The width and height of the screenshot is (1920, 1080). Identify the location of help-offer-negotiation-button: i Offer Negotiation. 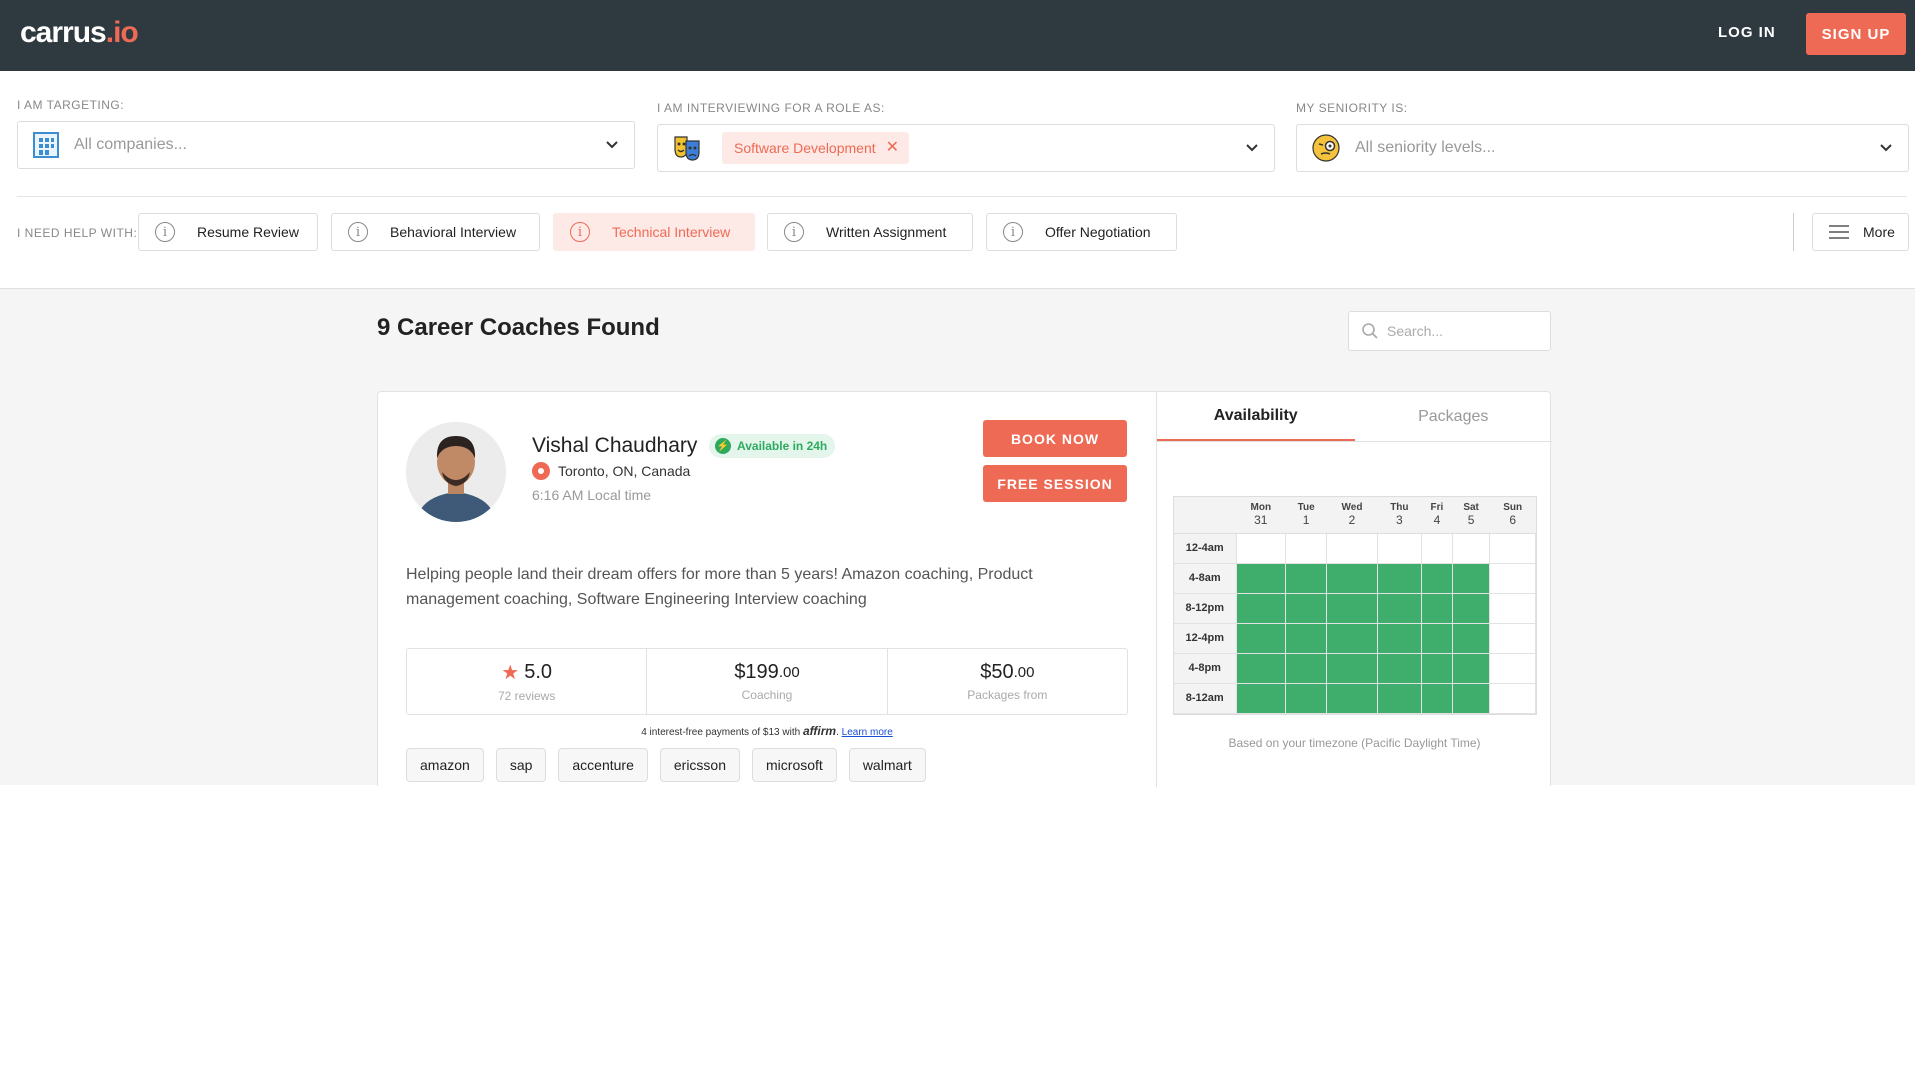
(1081, 232).